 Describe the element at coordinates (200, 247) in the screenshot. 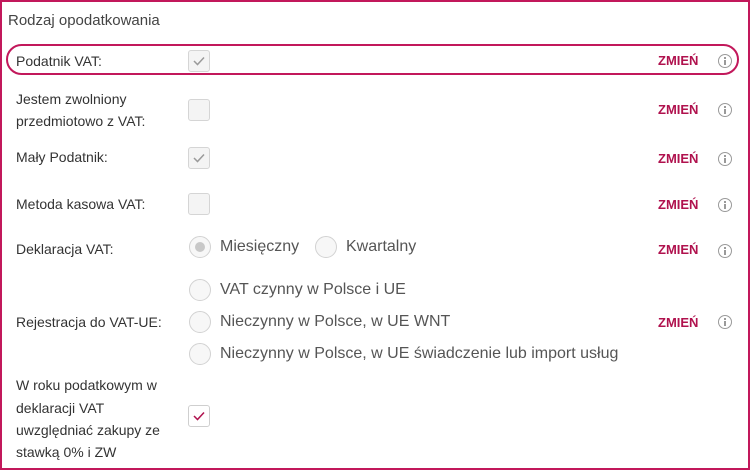

I see `declaration-monthly-radio` at that location.